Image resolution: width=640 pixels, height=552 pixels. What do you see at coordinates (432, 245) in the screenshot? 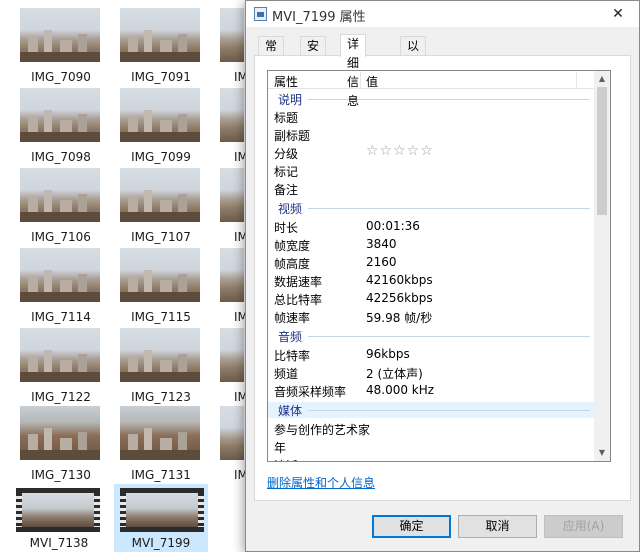
I see `property-row: 帧宽度 3840` at bounding box center [432, 245].